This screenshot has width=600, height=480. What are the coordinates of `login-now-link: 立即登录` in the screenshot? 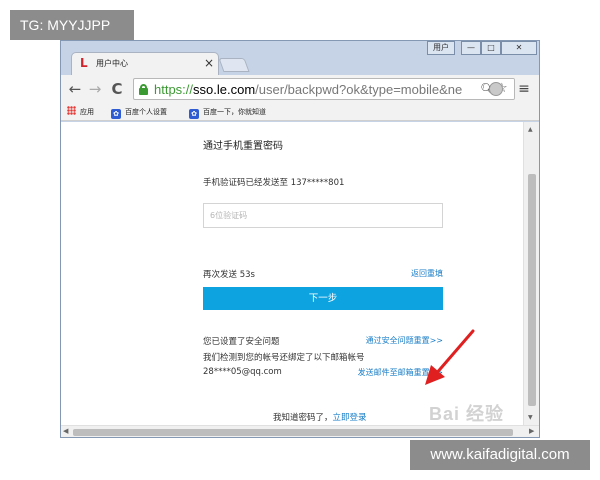 It's located at (350, 418).